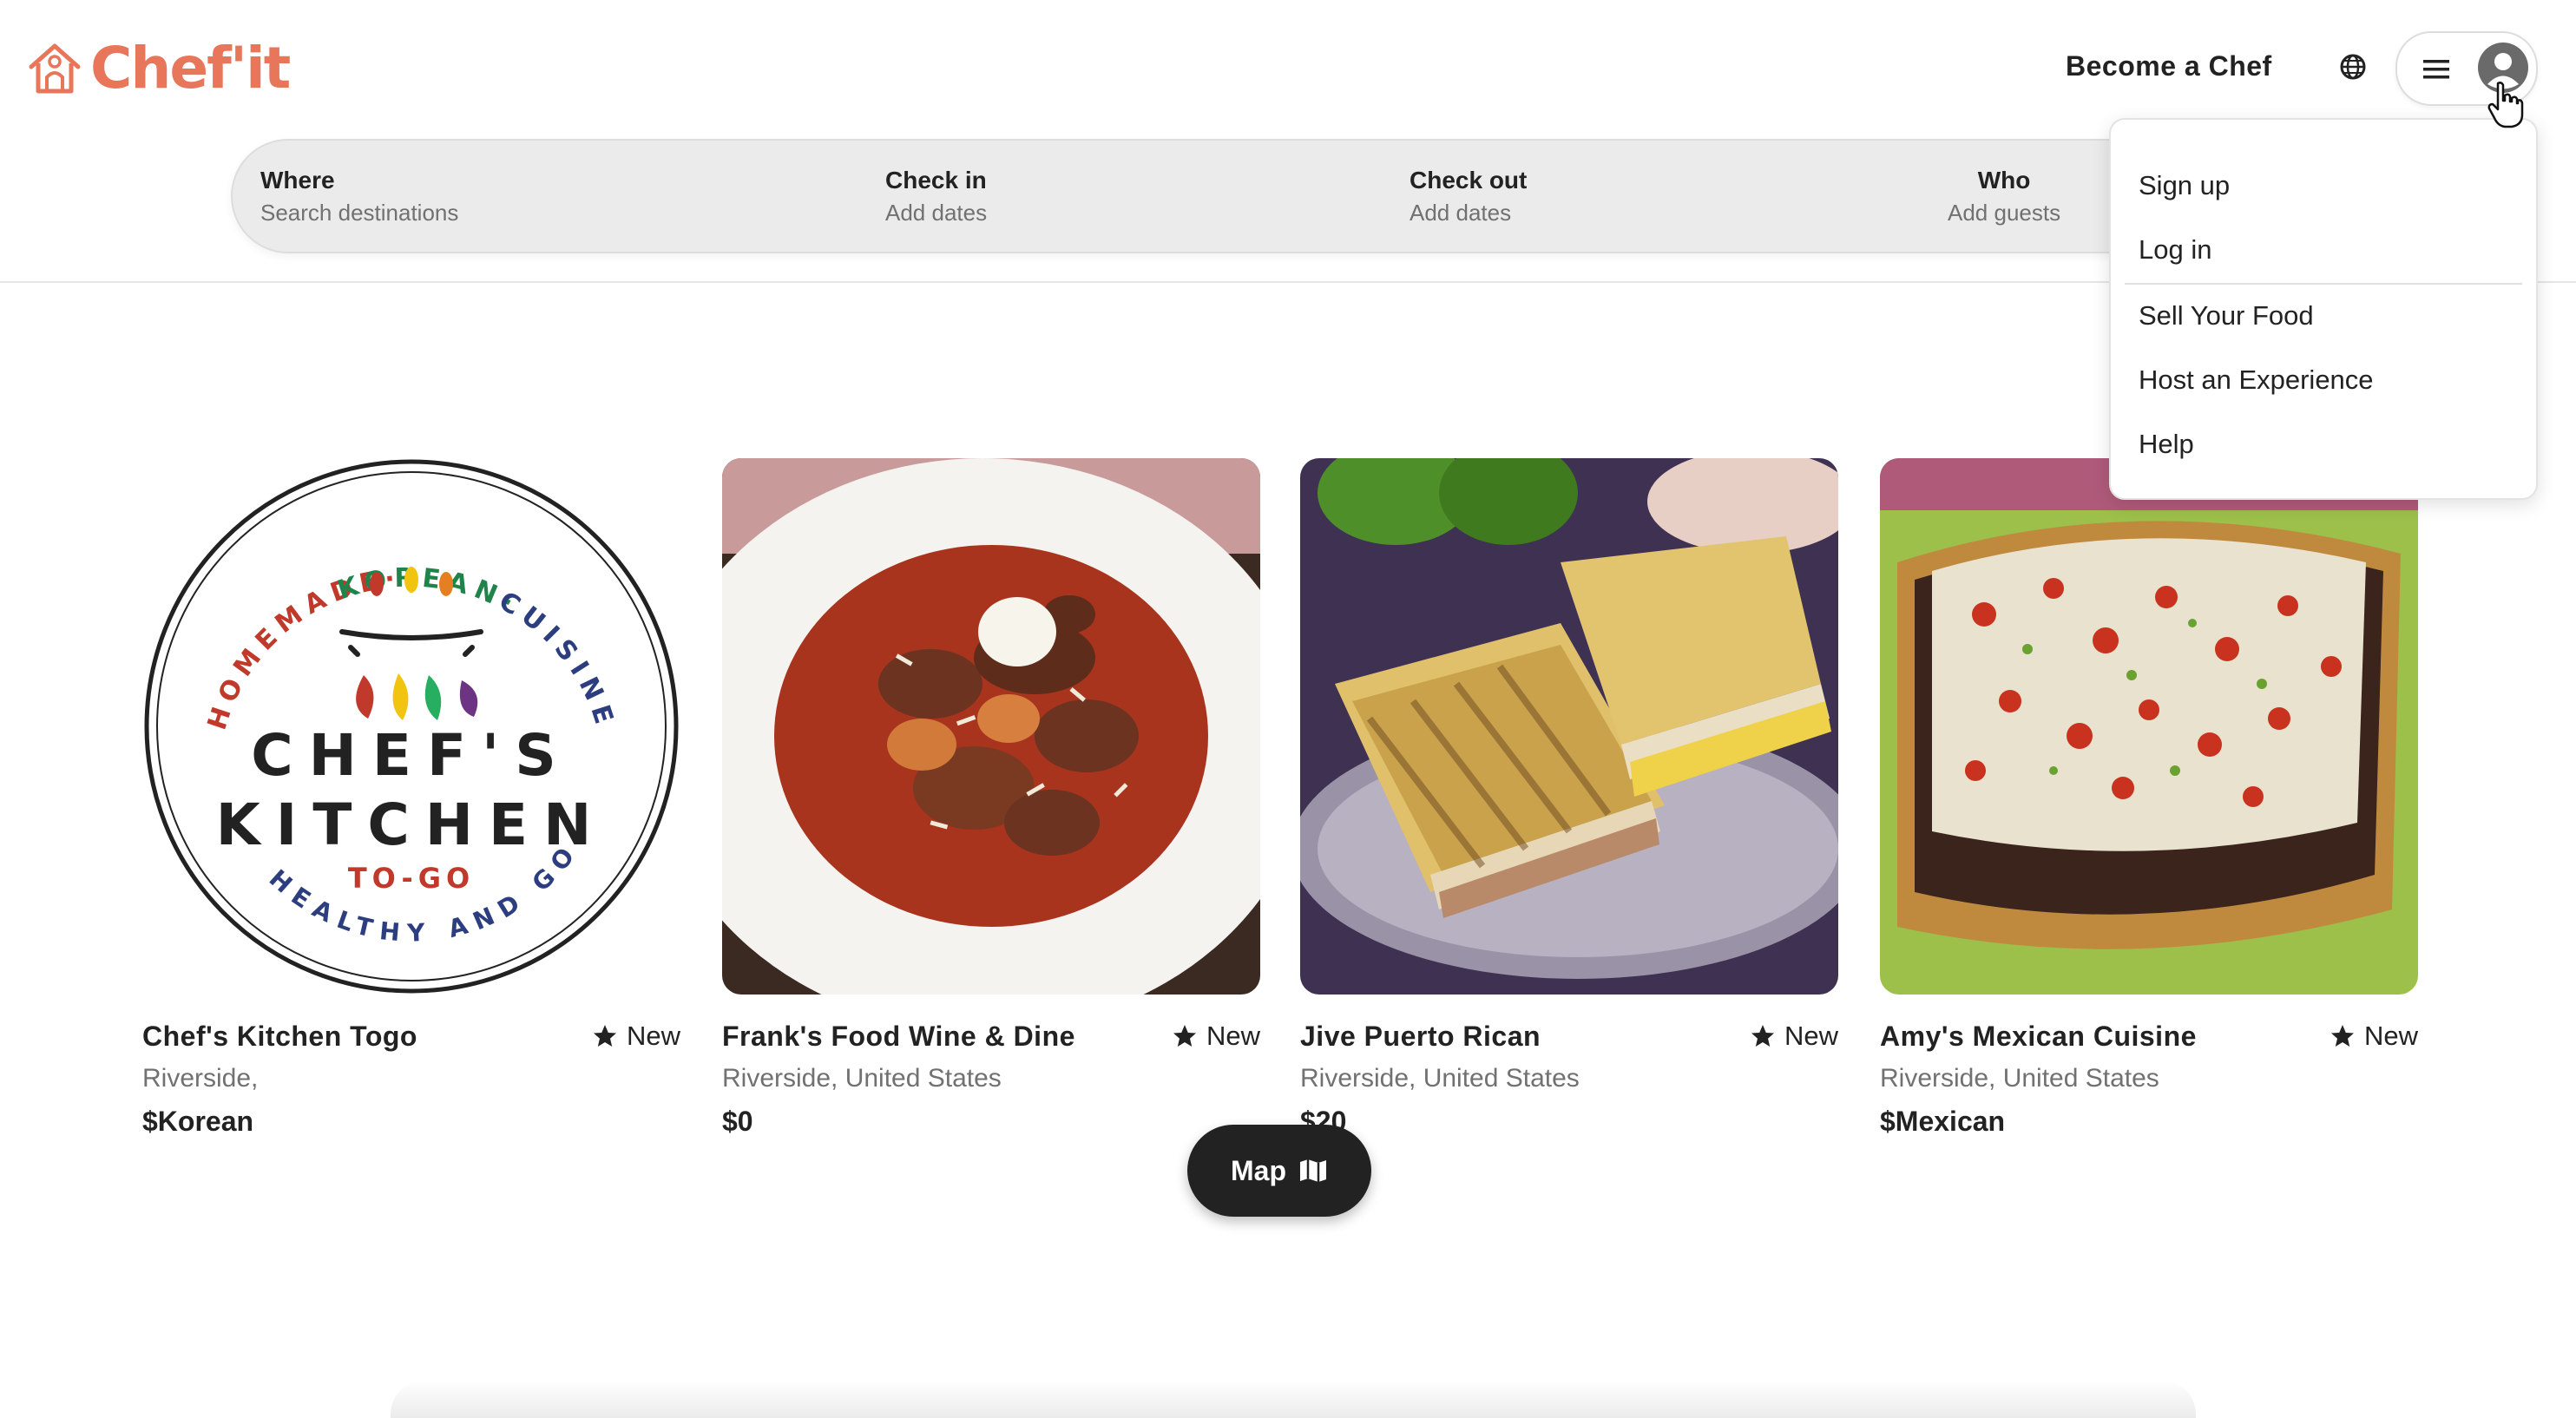 The image size is (2576, 1418). I want to click on map-button-label: Map, so click(1259, 1170).